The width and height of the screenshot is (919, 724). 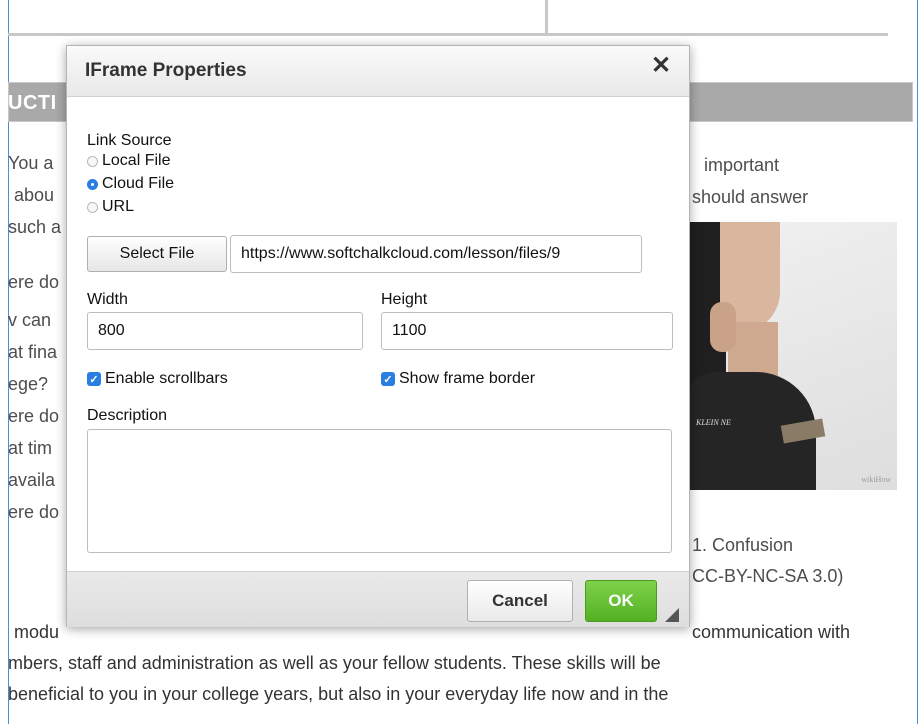 I want to click on resize-grip-icon, so click(x=672, y=615).